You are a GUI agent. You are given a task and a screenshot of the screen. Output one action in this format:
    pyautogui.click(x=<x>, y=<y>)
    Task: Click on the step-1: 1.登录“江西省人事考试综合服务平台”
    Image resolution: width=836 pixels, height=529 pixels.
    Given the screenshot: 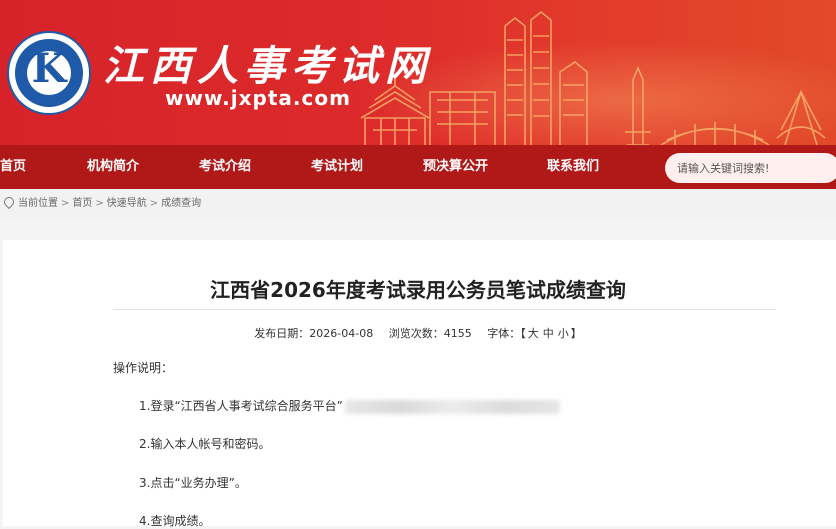 What is the action you would take?
    pyautogui.click(x=349, y=405)
    